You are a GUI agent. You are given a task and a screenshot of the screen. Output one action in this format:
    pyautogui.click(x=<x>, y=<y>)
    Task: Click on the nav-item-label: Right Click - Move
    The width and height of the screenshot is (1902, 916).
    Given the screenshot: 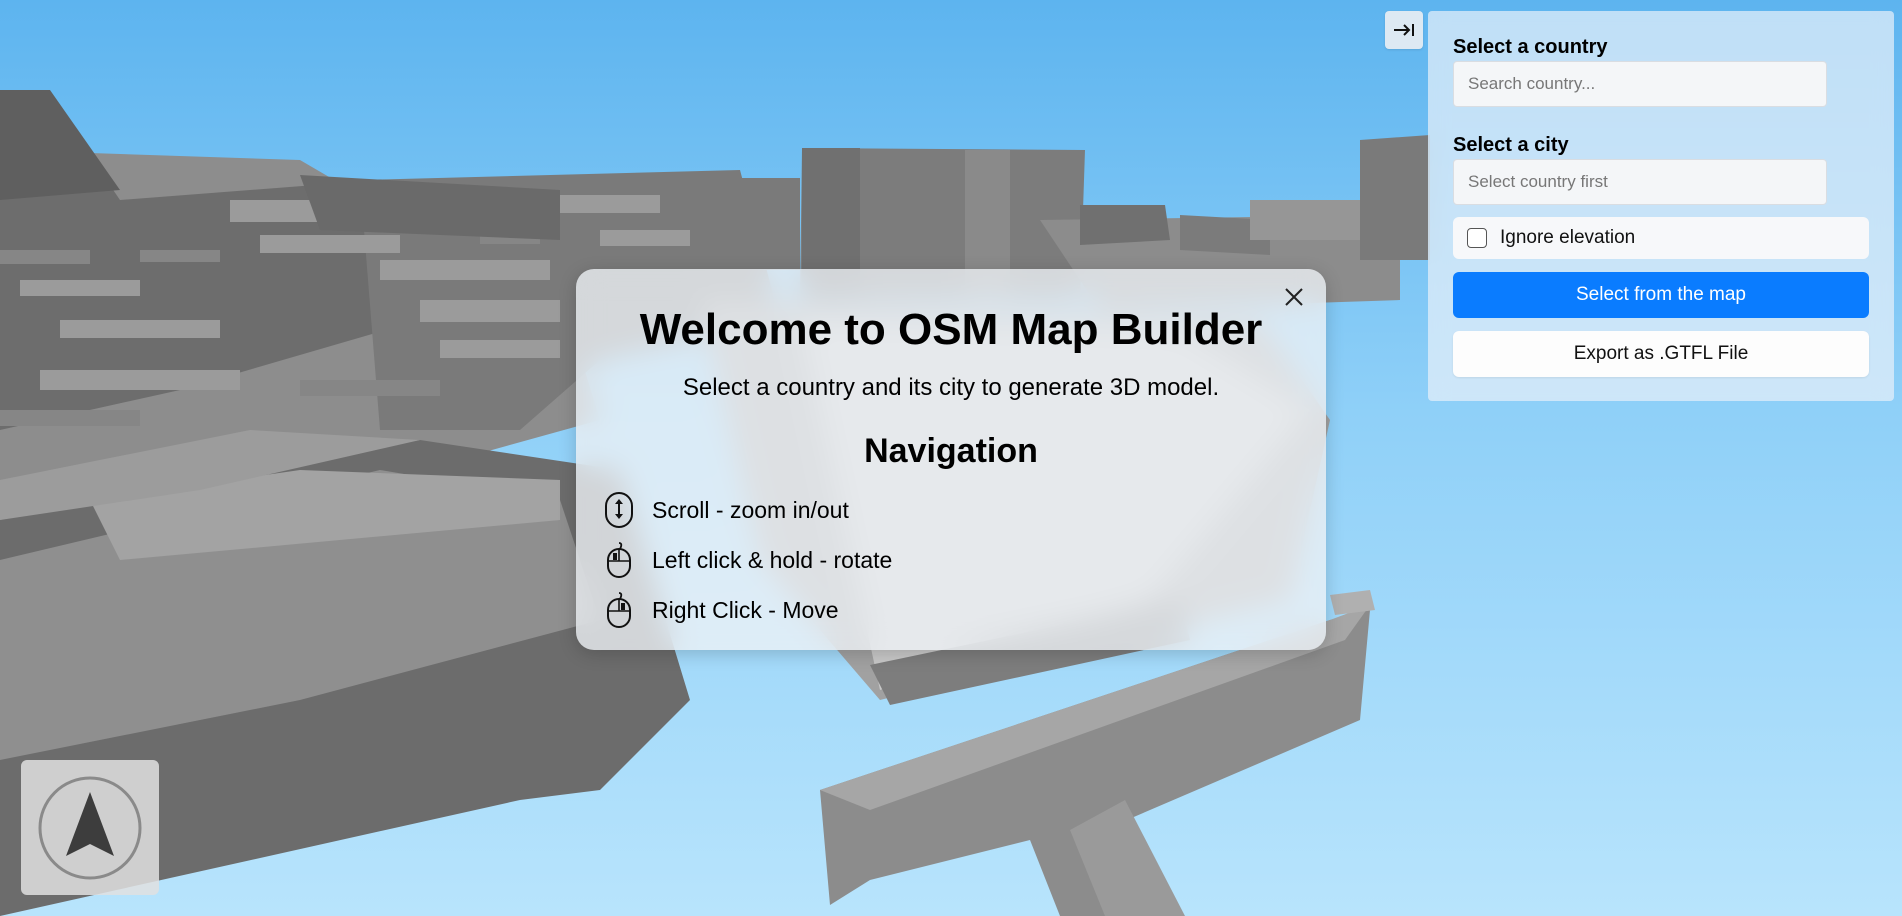 What is the action you would take?
    pyautogui.click(x=745, y=609)
    